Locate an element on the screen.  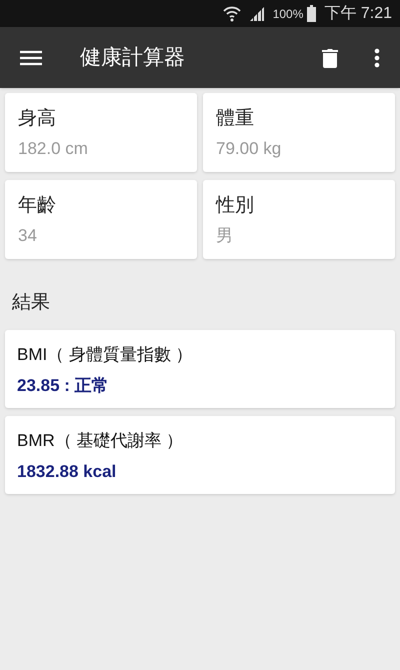
battery-icon is located at coordinates (311, 13).